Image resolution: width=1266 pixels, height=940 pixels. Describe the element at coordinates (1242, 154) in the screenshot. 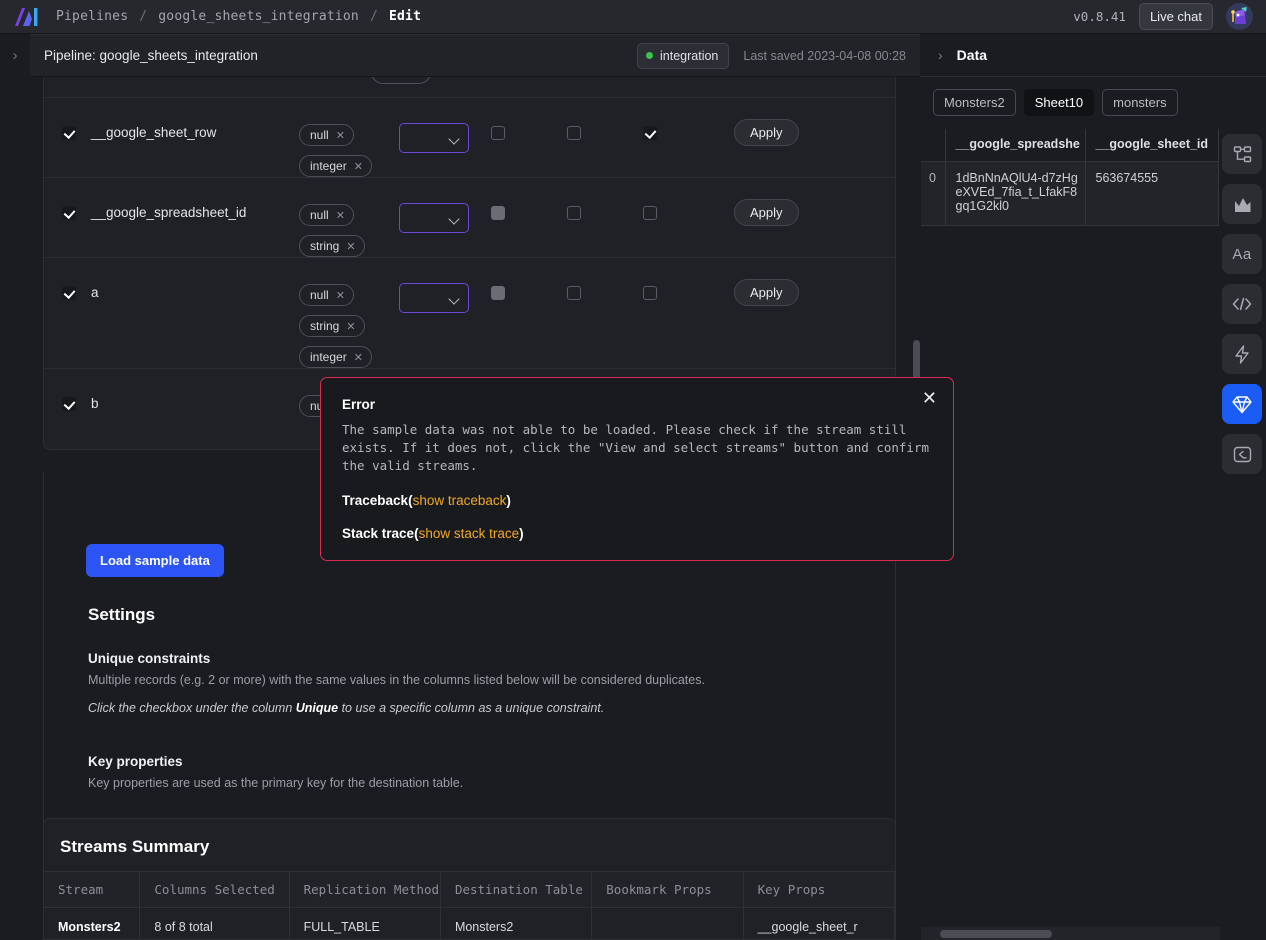

I see `tree-hierarchy-icon` at that location.